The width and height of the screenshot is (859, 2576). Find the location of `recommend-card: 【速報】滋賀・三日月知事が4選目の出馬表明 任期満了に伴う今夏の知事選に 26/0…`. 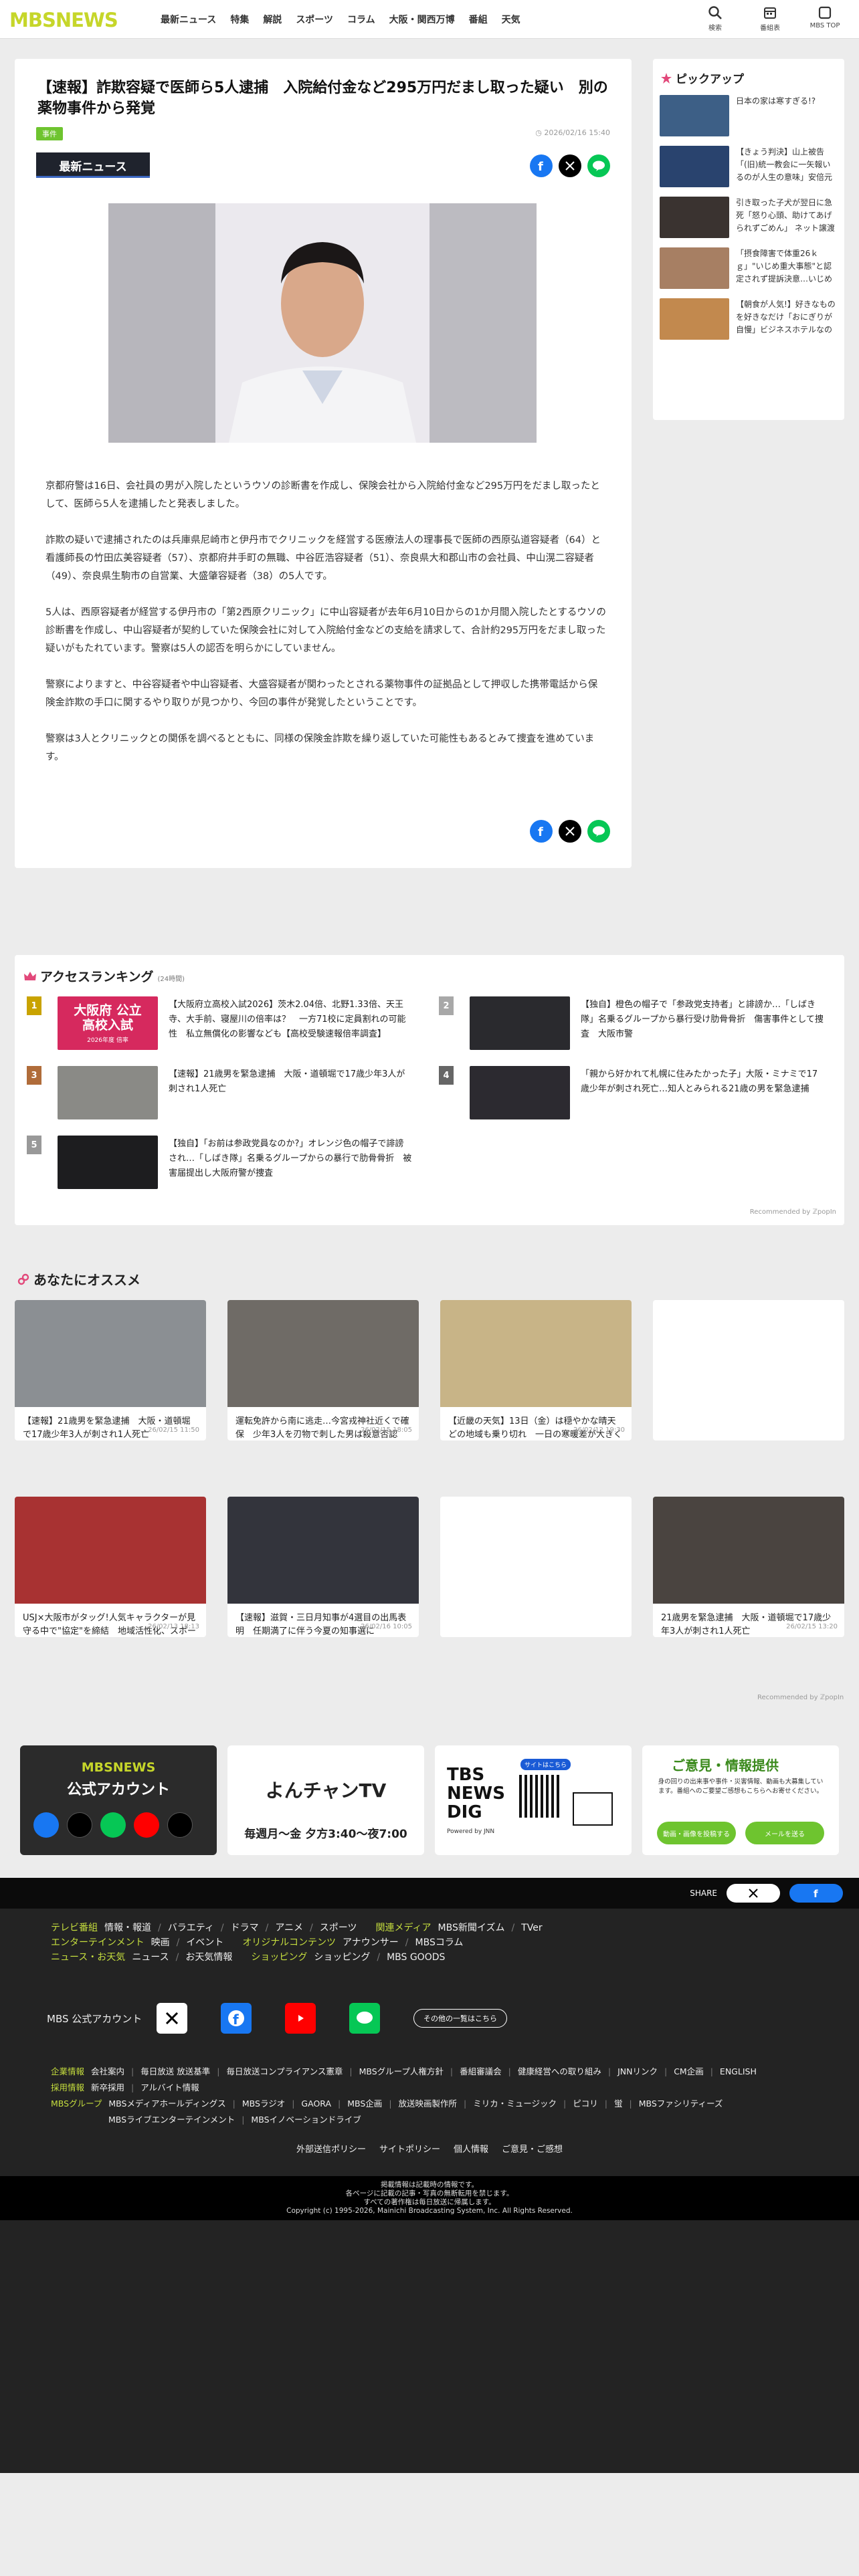

recommend-card: 【速報】滋賀・三日月知事が4選目の出馬表明 任期満了に伴う今夏の知事選に 26/0… is located at coordinates (323, 1567).